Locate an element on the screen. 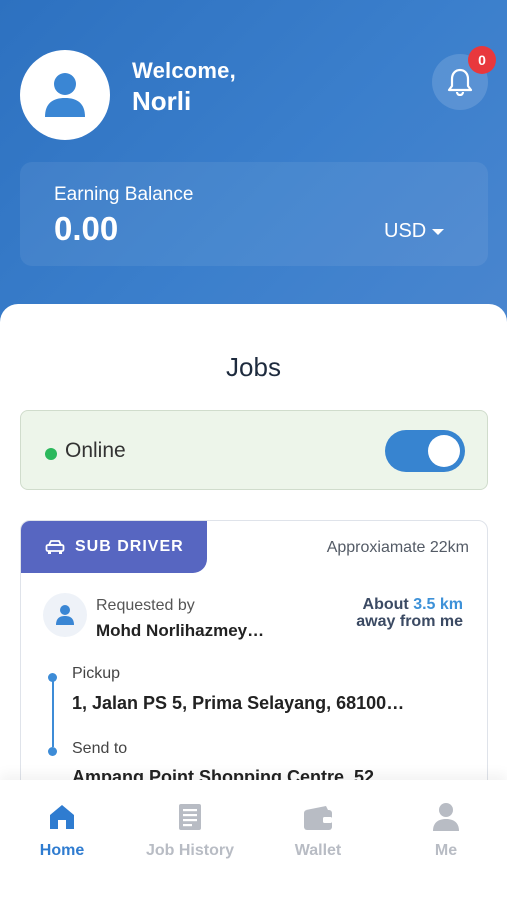 The height and width of the screenshot is (900, 507). sub-driver-label: SUB DRIVER is located at coordinates (129, 546).